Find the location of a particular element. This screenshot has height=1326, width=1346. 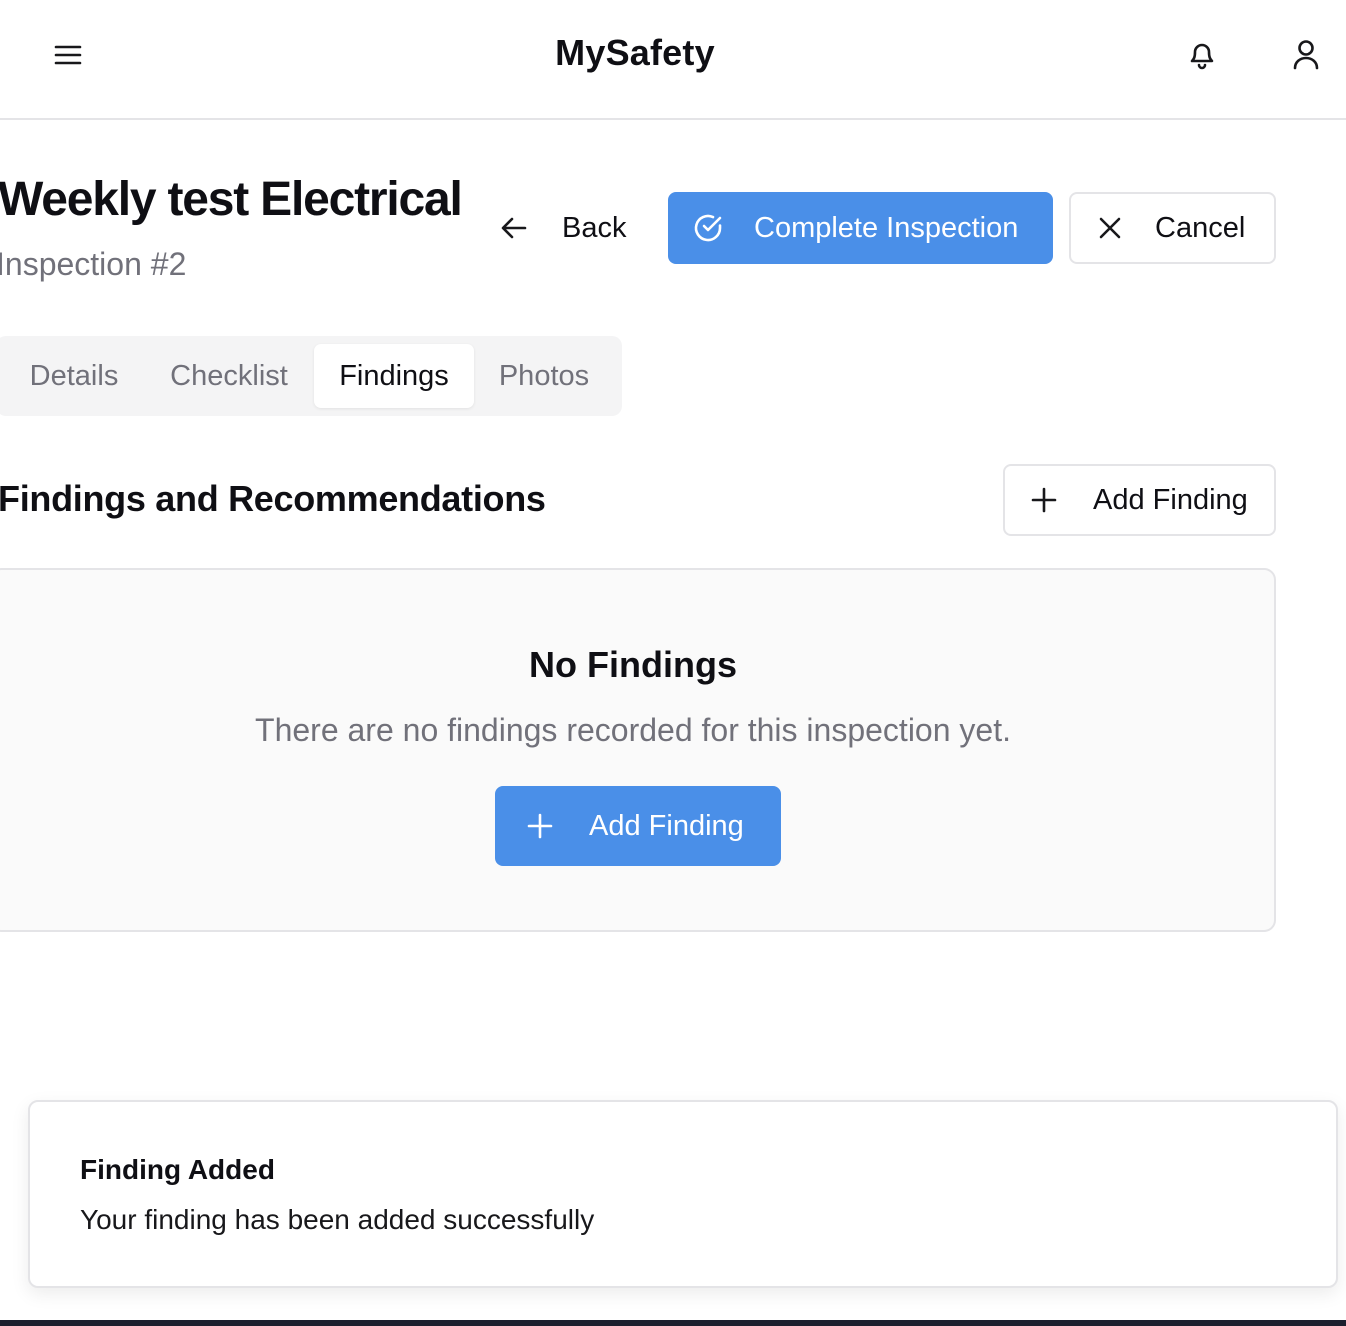

tab-checklist: Checklist is located at coordinates (229, 376).